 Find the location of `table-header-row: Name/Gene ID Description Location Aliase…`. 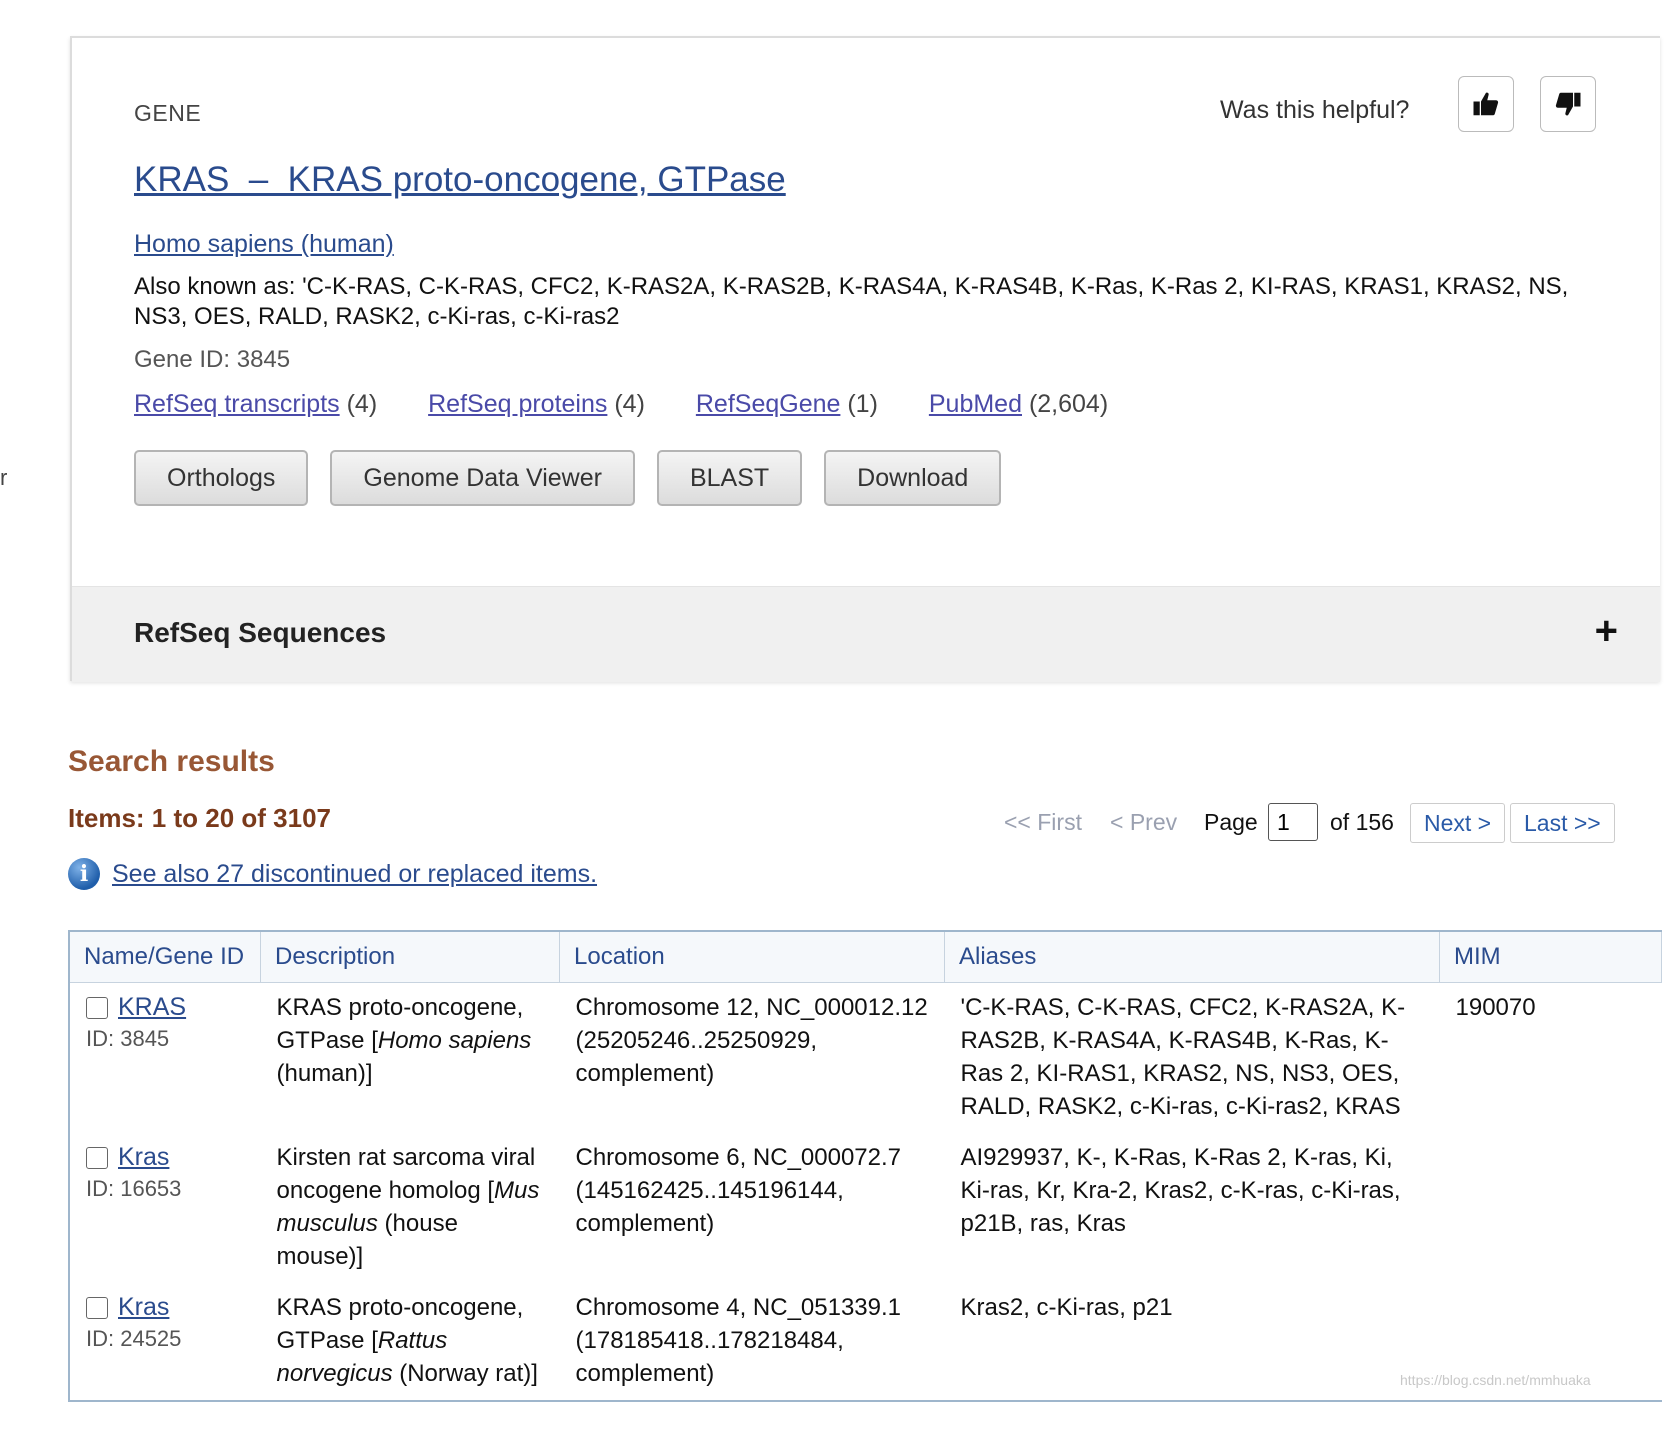

table-header-row: Name/Gene ID Description Location Aliase… is located at coordinates (865, 957).